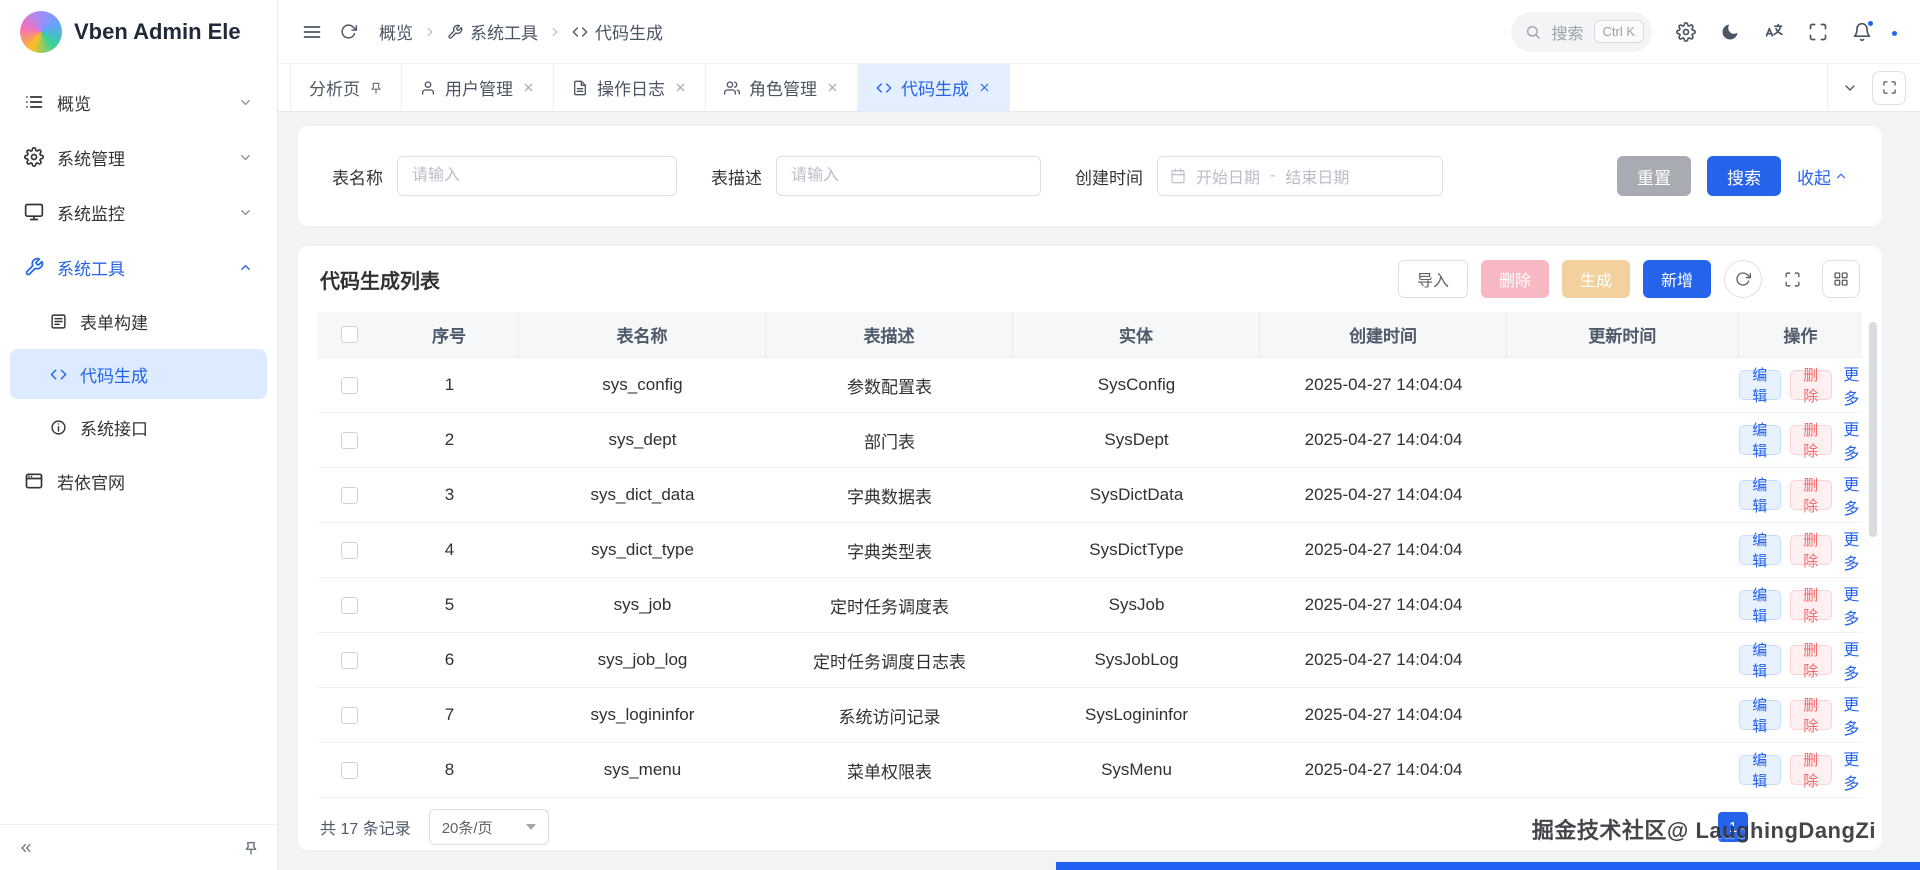  Describe the element at coordinates (1792, 279) in the screenshot. I see `table-fullscreen-button` at that location.